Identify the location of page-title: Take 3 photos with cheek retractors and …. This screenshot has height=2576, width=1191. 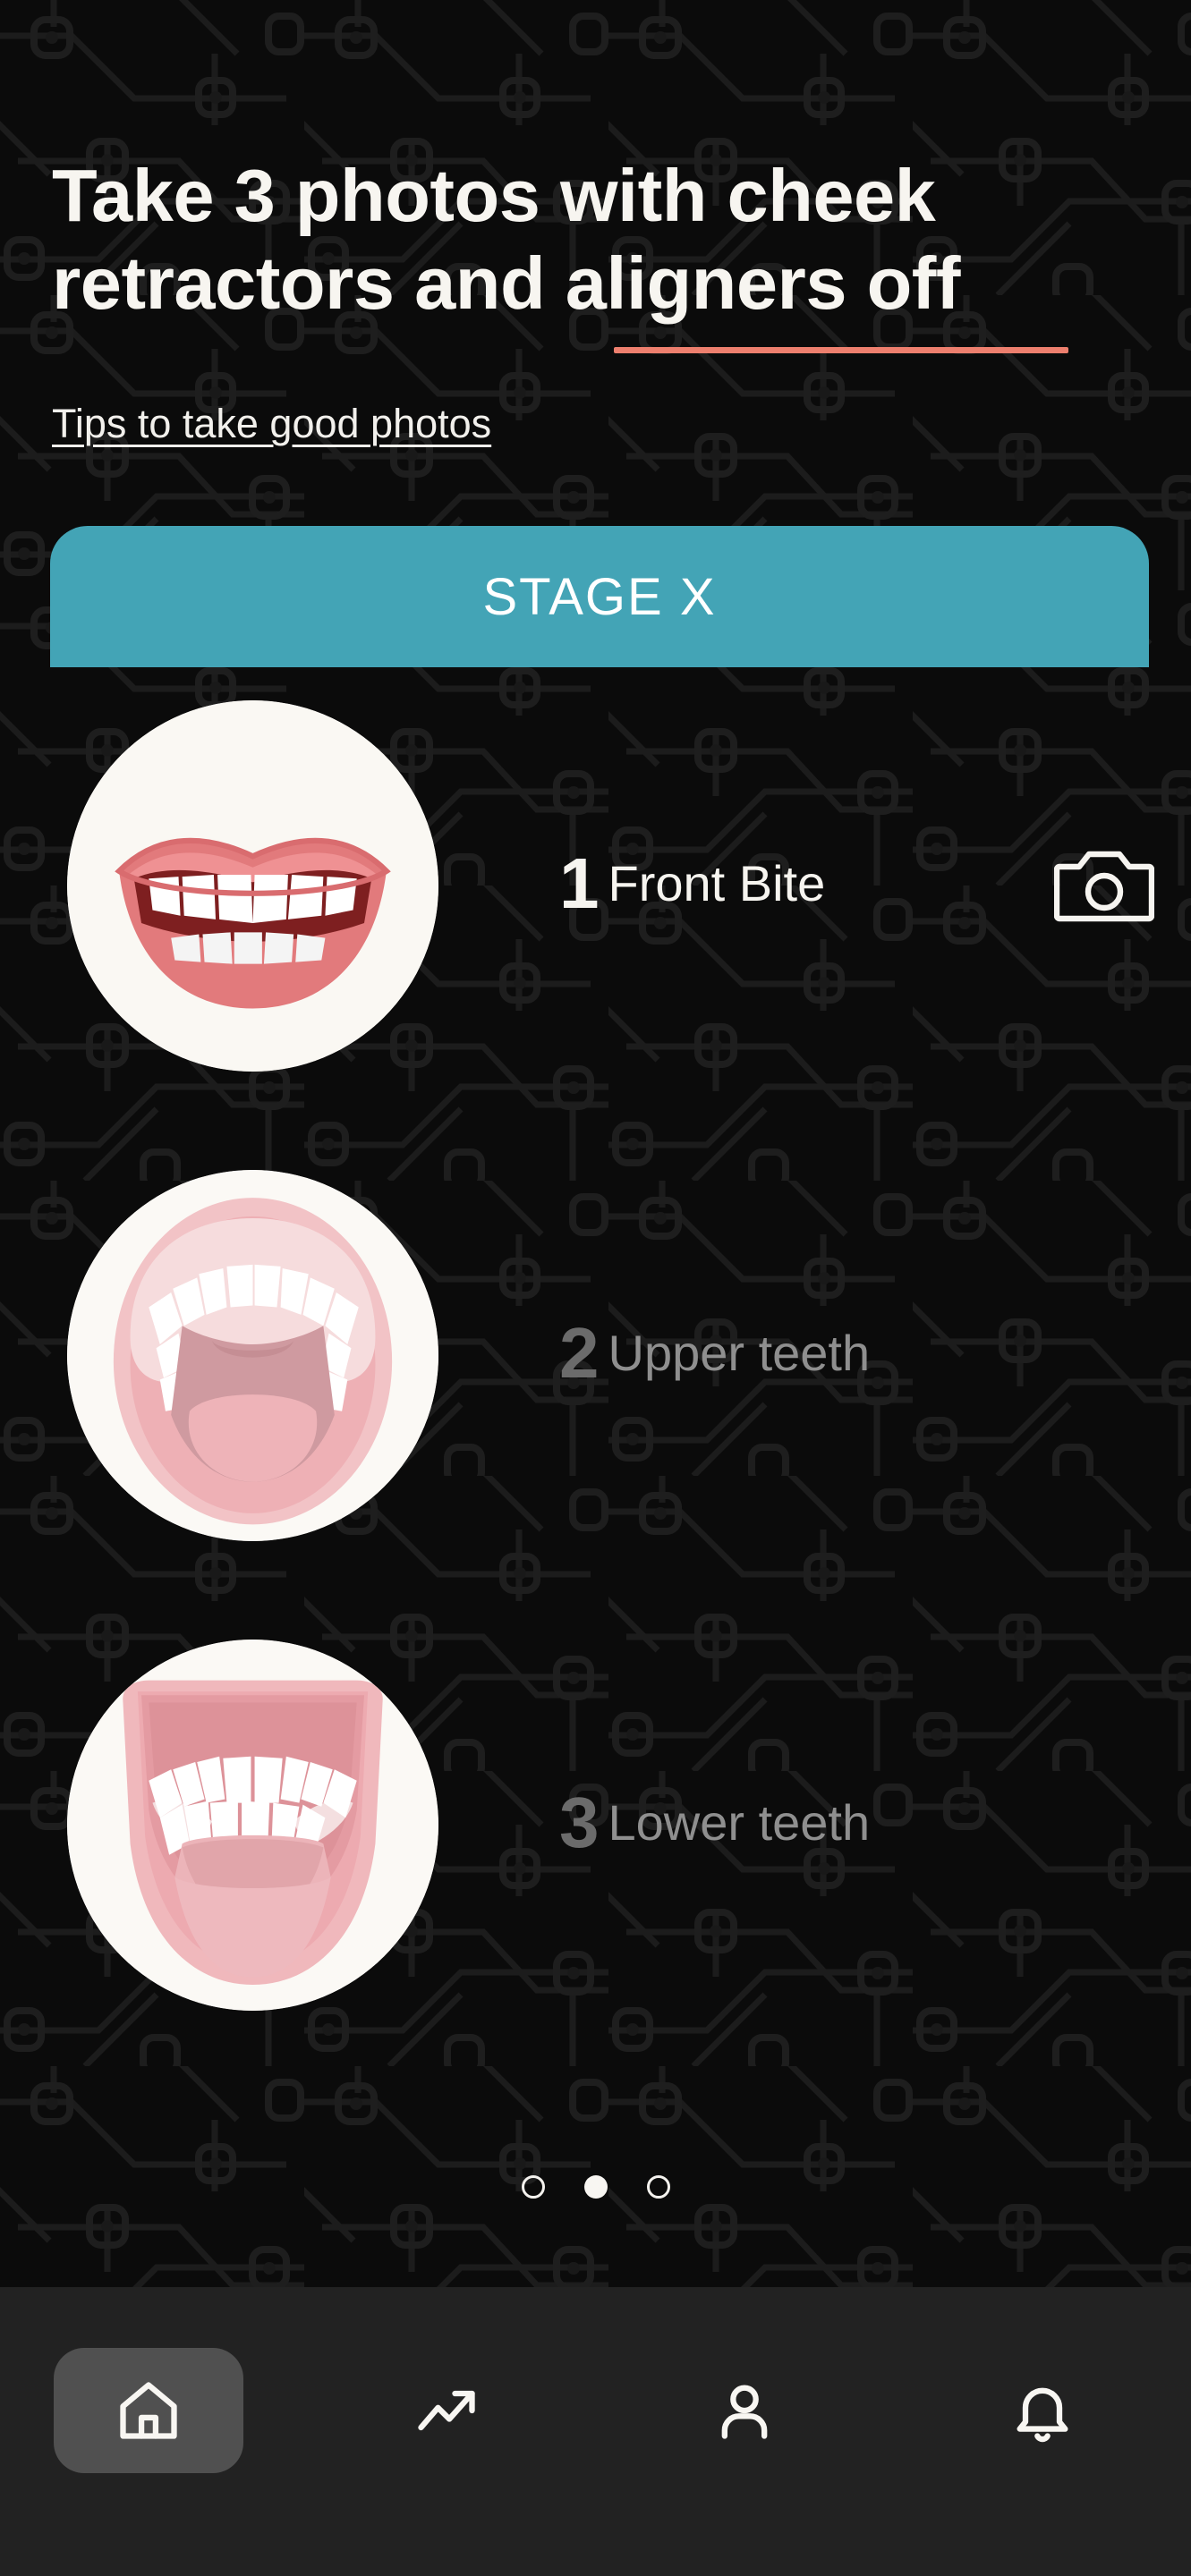
(506, 239).